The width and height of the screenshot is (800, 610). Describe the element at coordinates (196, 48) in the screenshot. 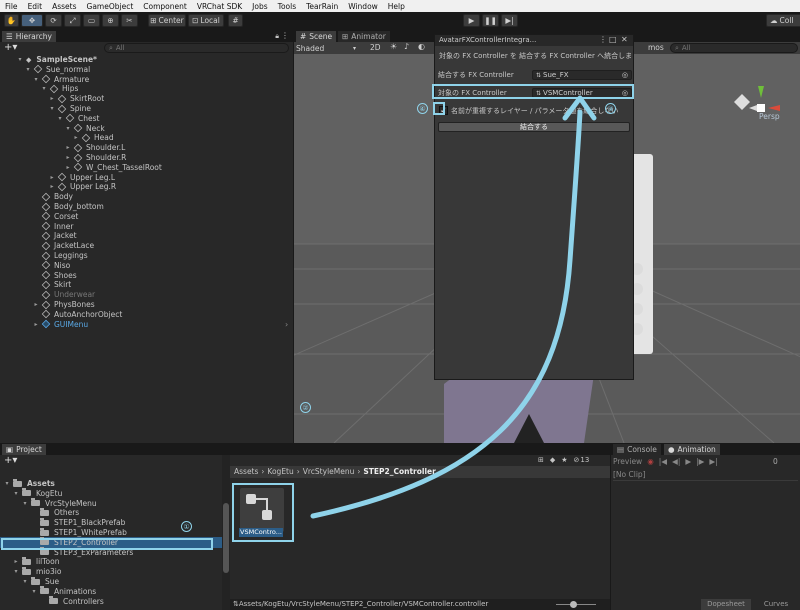

I see `hierarchy-search-input: ⌕ All` at that location.